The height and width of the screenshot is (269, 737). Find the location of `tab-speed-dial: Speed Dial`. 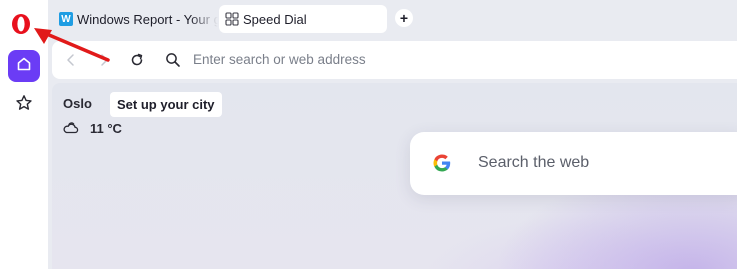

tab-speed-dial: Speed Dial is located at coordinates (303, 19).